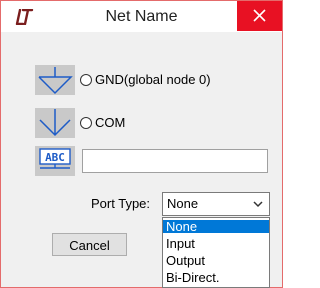  Describe the element at coordinates (86, 80) in the screenshot. I see `gnd-radio` at that location.